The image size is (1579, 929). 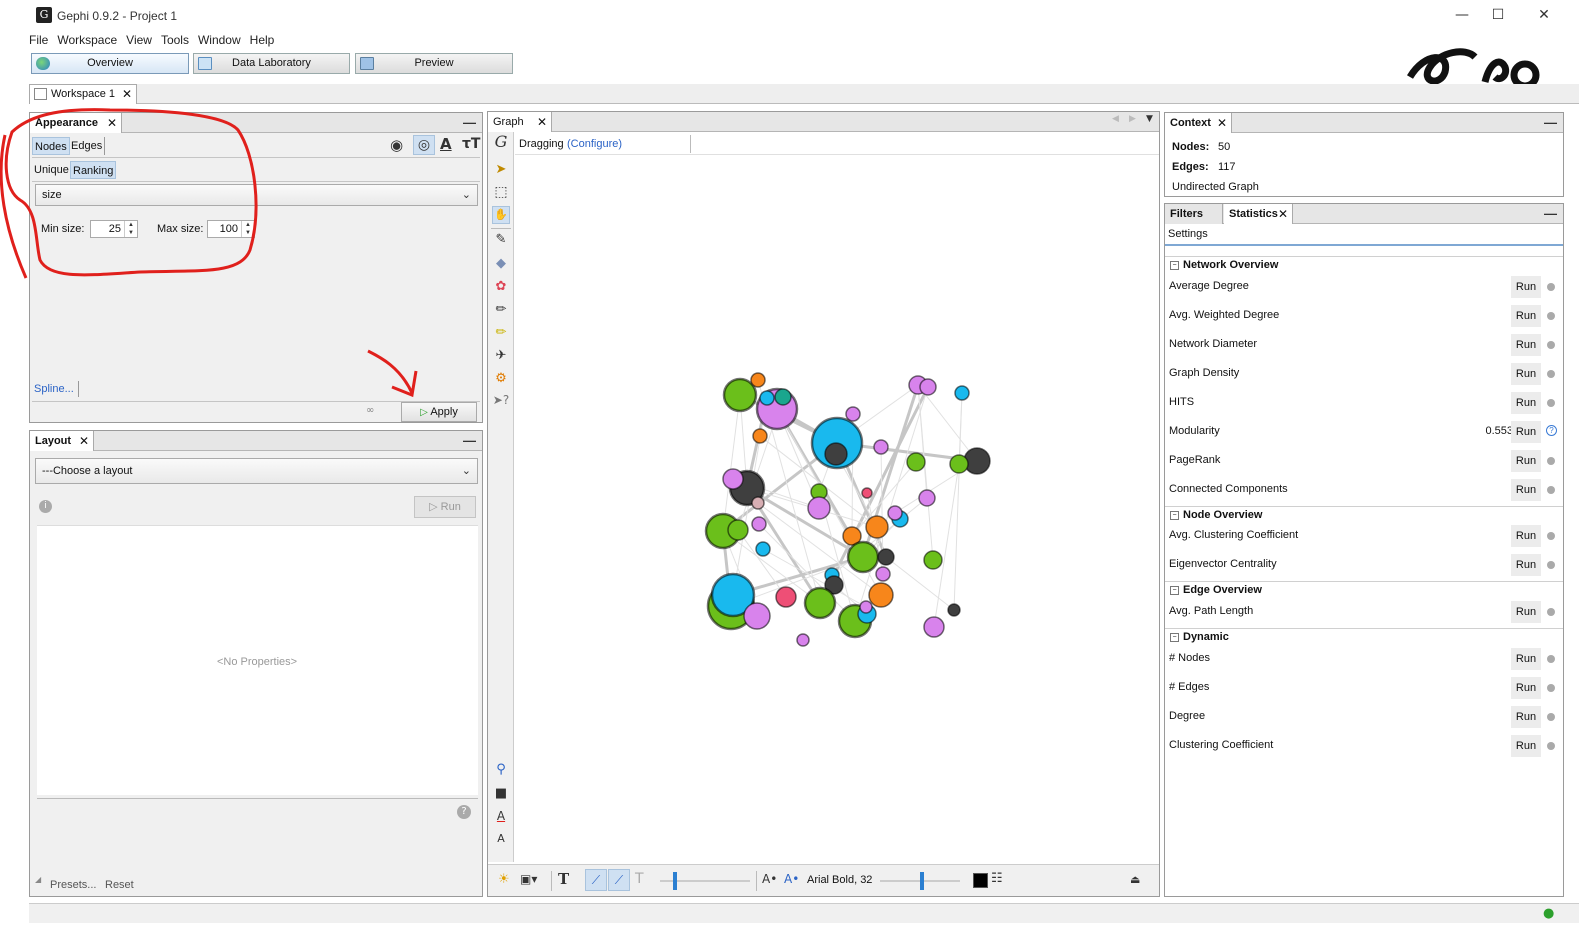 What do you see at coordinates (1188, 234) in the screenshot?
I see `settings-button: Settings` at bounding box center [1188, 234].